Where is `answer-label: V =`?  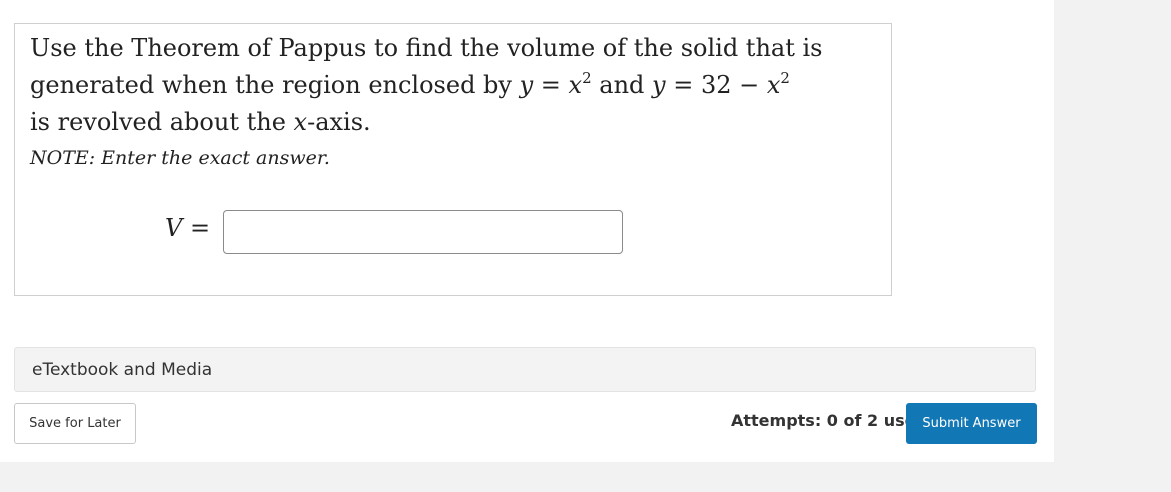 answer-label: V = is located at coordinates (187, 228).